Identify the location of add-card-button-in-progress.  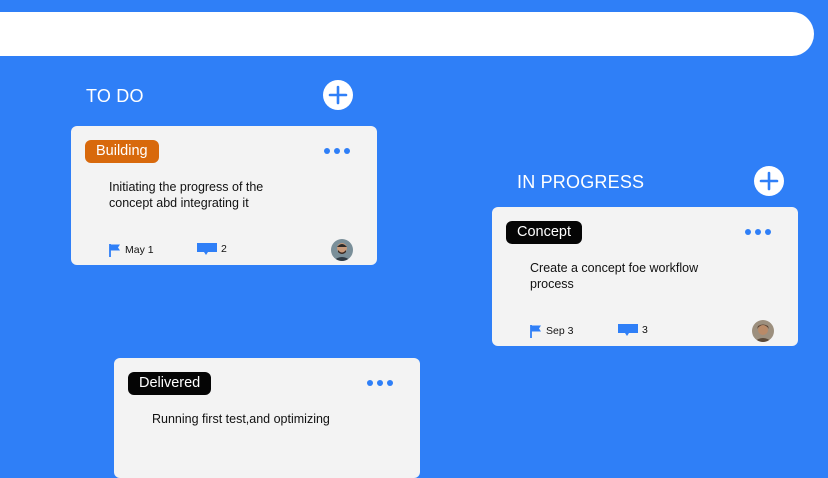
(769, 181).